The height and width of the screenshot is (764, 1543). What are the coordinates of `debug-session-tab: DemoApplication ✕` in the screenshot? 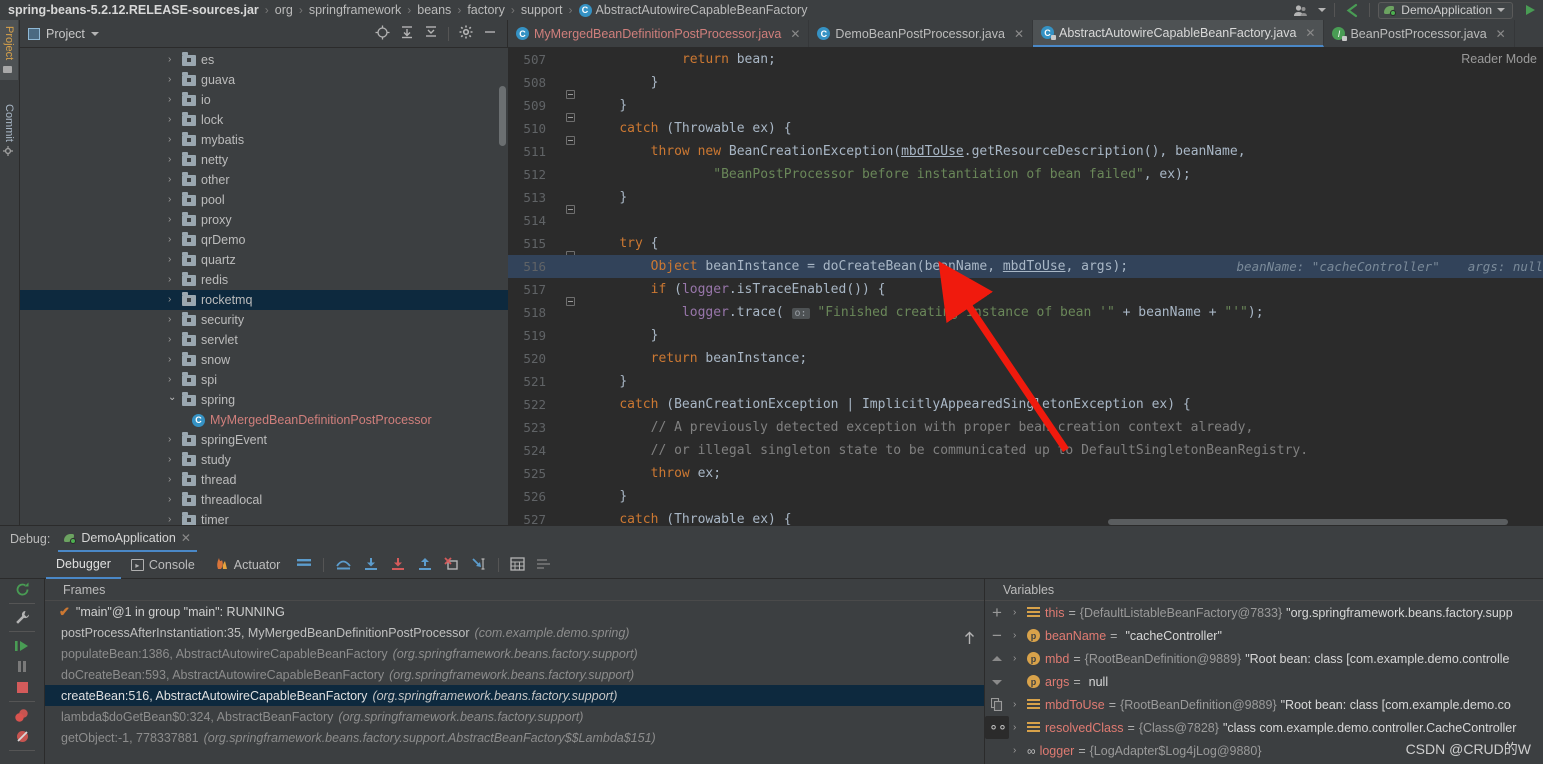 It's located at (127, 539).